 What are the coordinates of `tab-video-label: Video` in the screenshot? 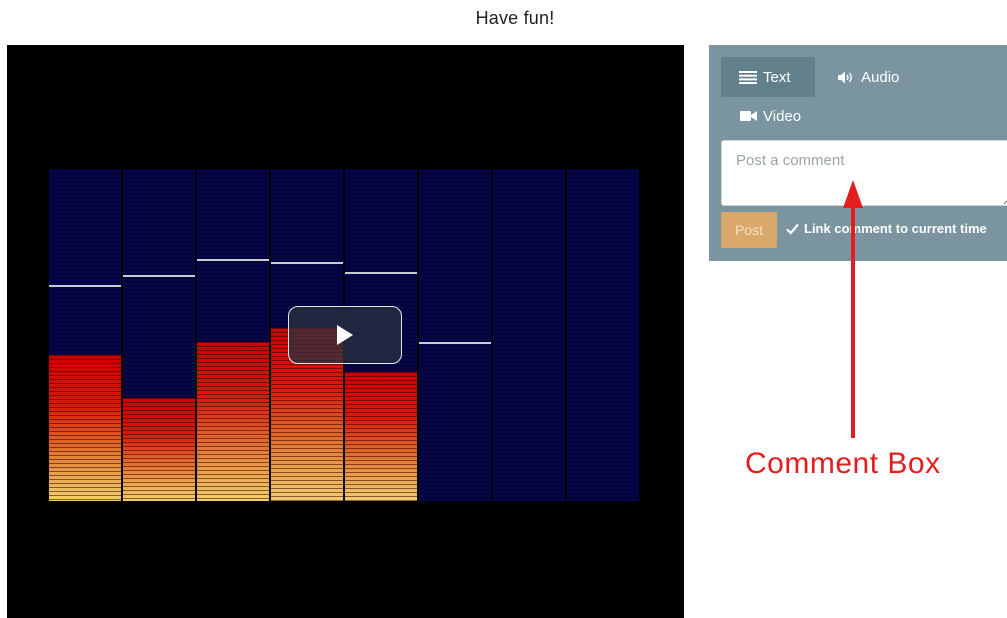 It's located at (782, 116).